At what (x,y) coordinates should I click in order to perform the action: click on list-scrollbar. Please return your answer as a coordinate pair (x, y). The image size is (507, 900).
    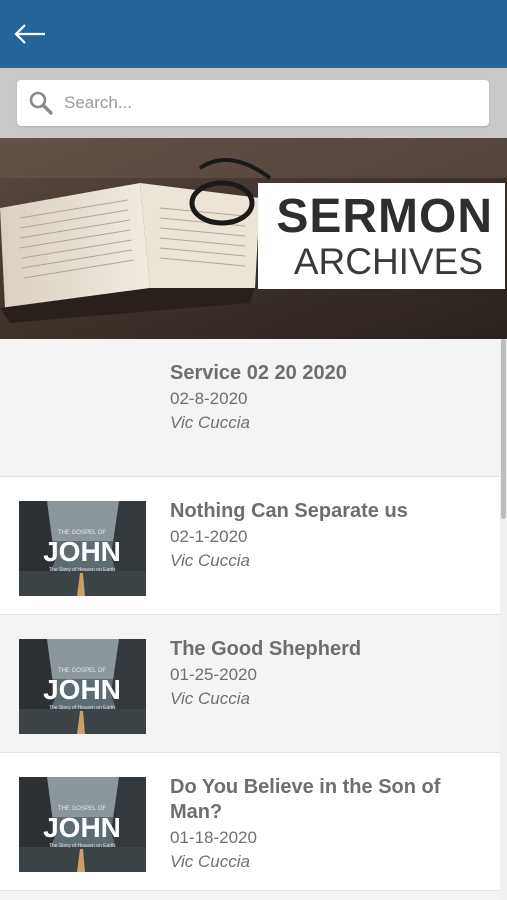
    Looking at the image, I should click on (503, 619).